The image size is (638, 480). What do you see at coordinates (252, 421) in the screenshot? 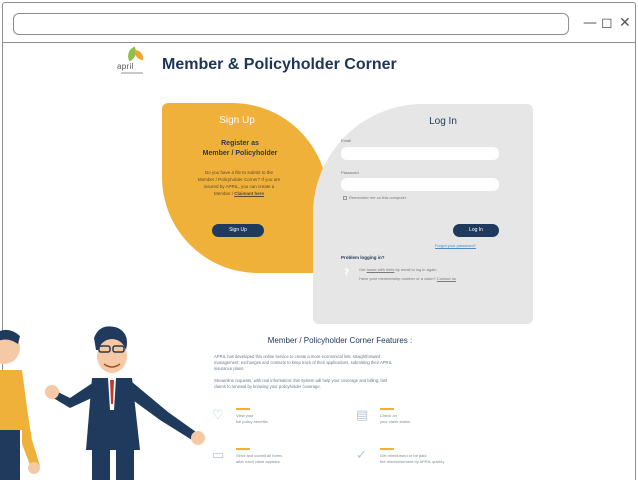
I see `feature-line2: full policy benefits` at bounding box center [252, 421].